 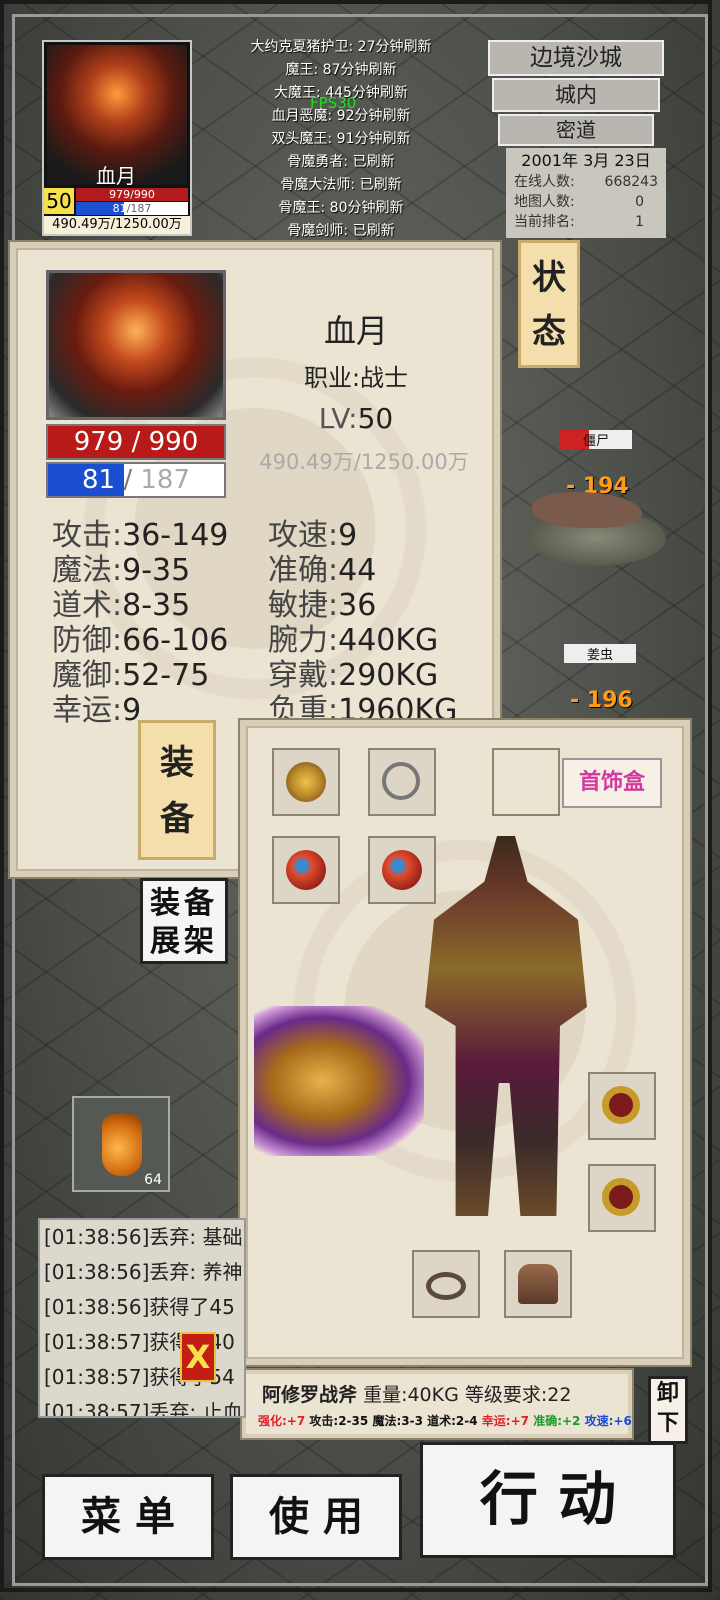 I want to click on stat-attack-speed: 攻速:9, so click(x=362, y=535).